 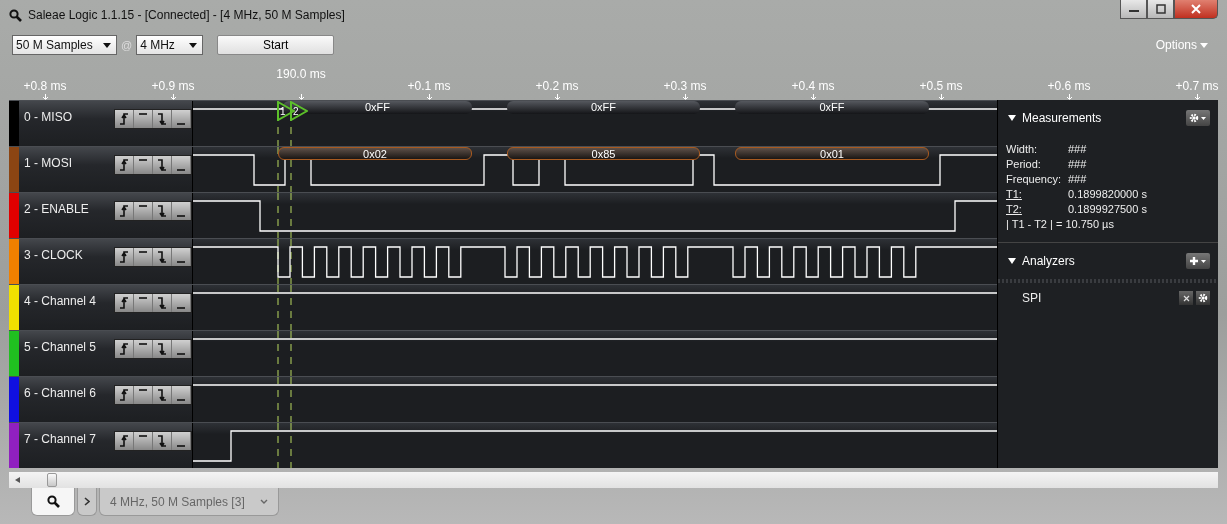 What do you see at coordinates (69, 163) in the screenshot?
I see `channel-name: 1 - MOSI` at bounding box center [69, 163].